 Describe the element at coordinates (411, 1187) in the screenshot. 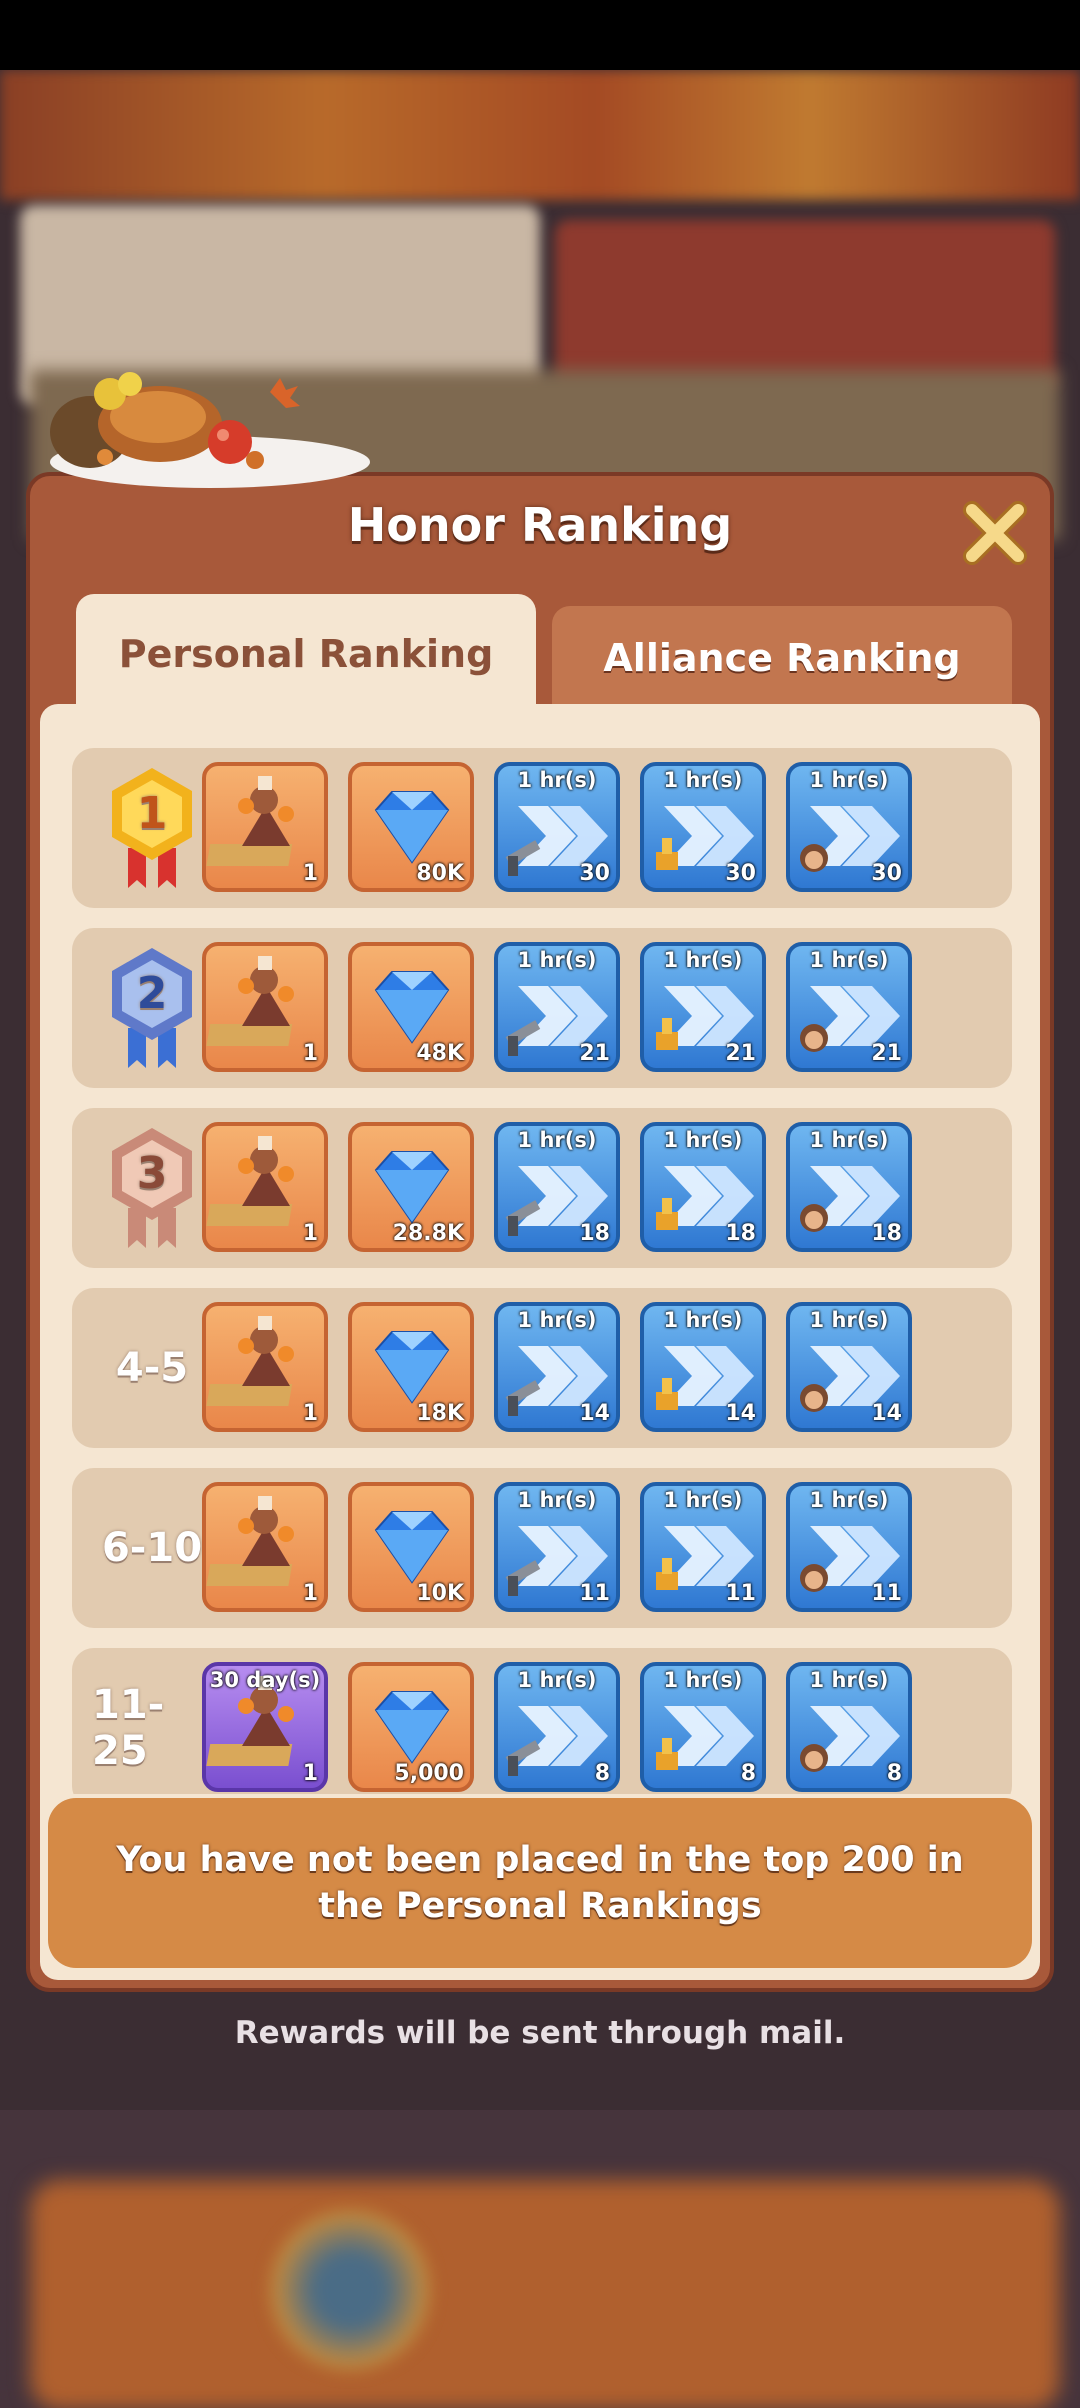

I see `reward-item-gems: 28.8K` at that location.